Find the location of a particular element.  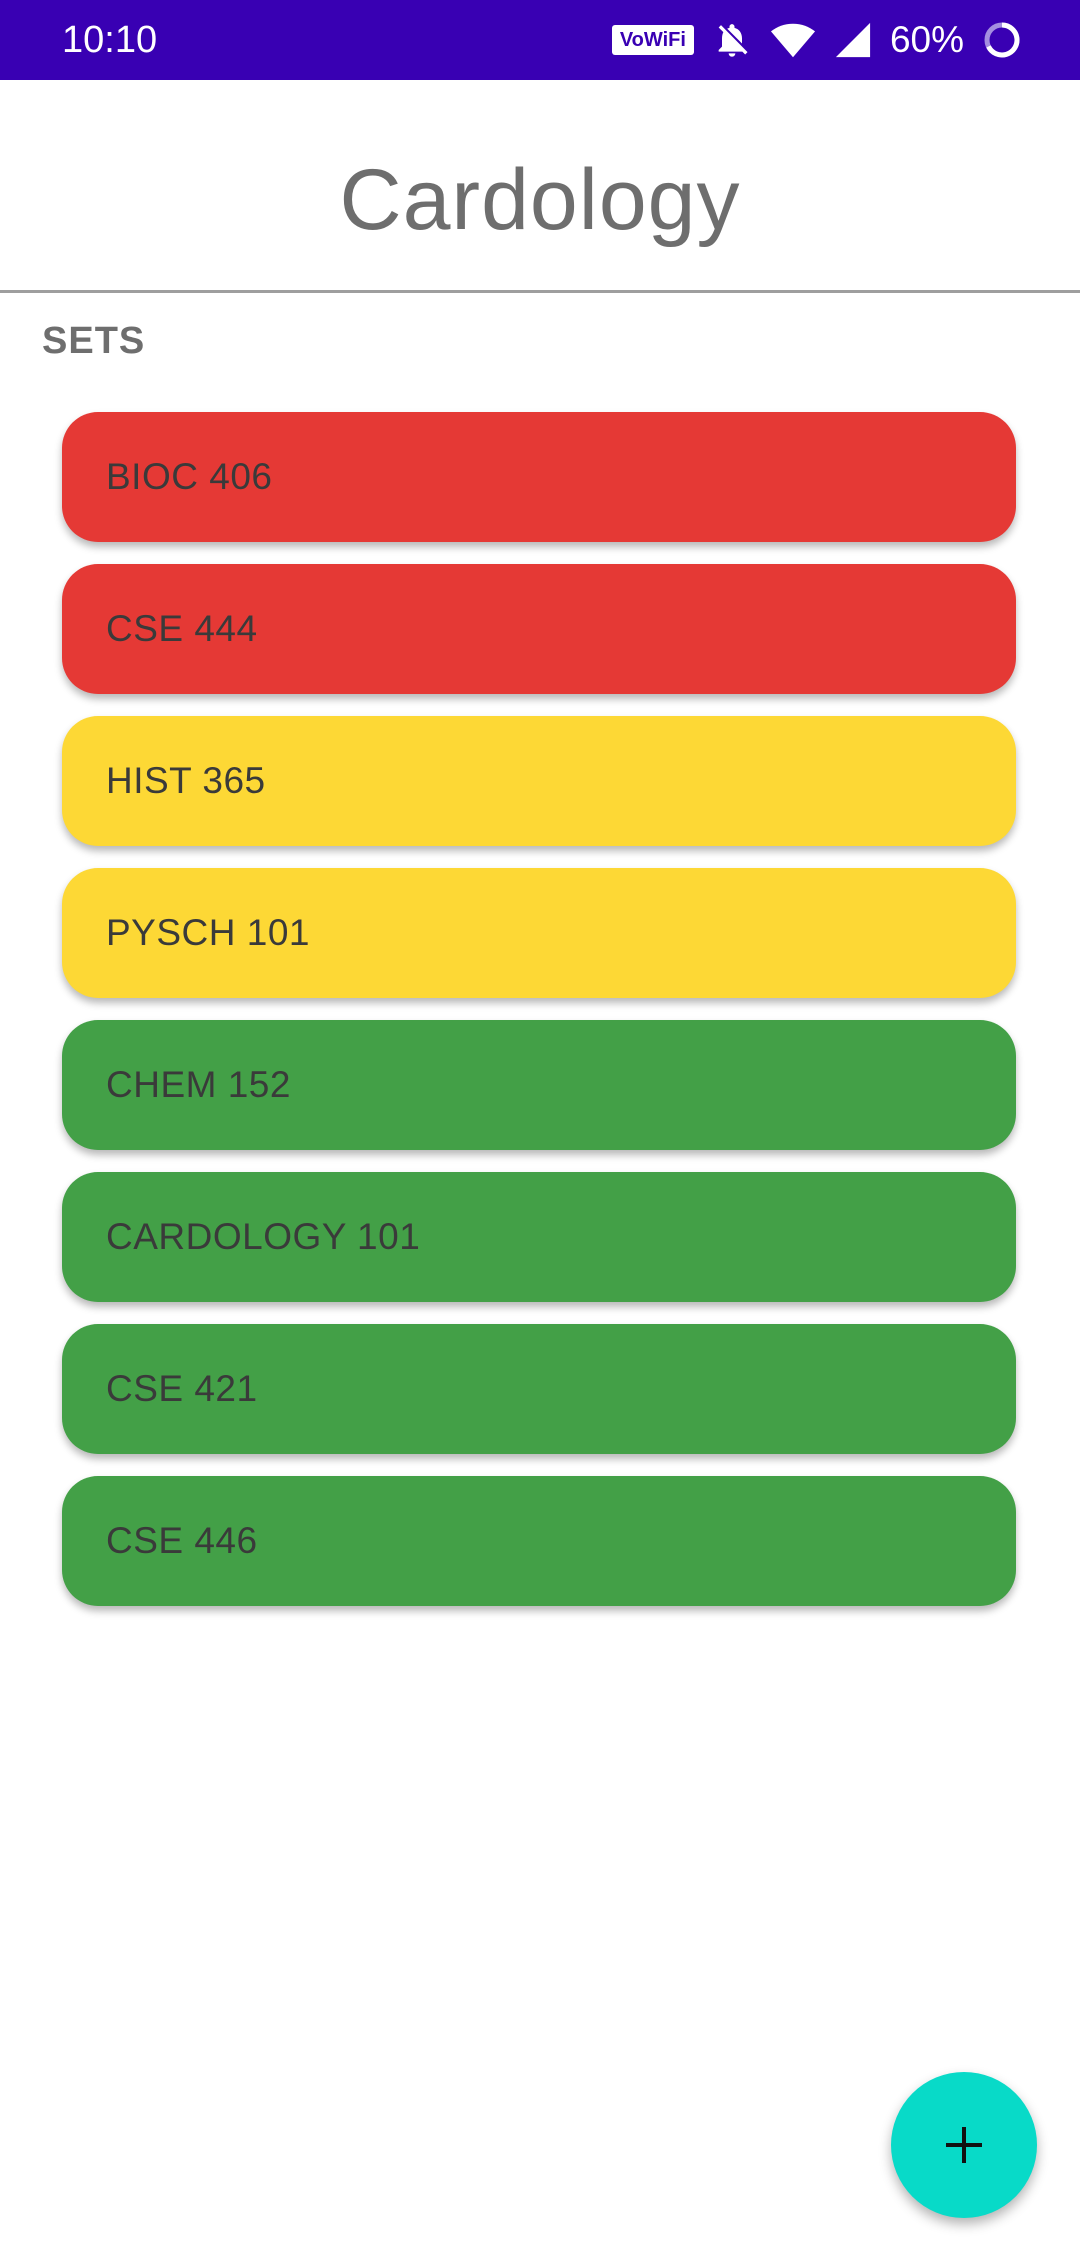

status-icons: VoWiFi 60% is located at coordinates (816, 40).